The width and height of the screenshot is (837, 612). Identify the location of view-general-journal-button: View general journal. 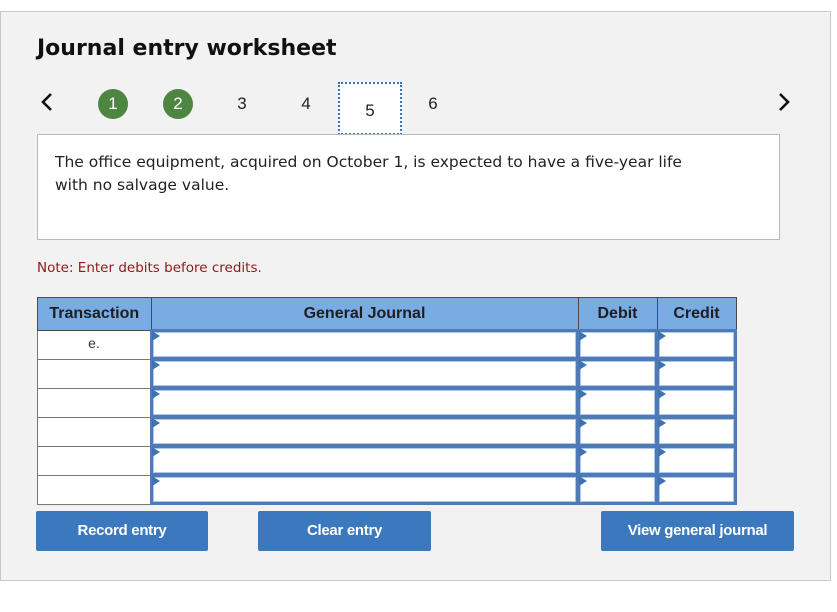
(697, 531).